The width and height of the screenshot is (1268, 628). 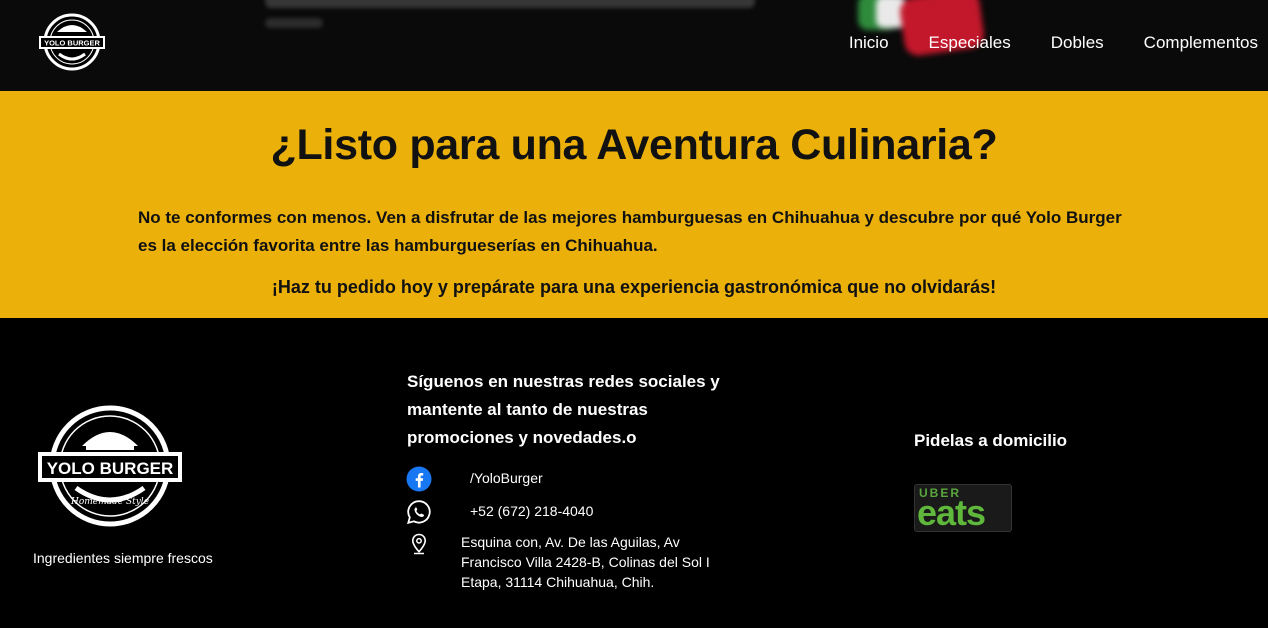 I want to click on whatsapp-link: +52 (672) 218-4040, so click(x=499, y=512).